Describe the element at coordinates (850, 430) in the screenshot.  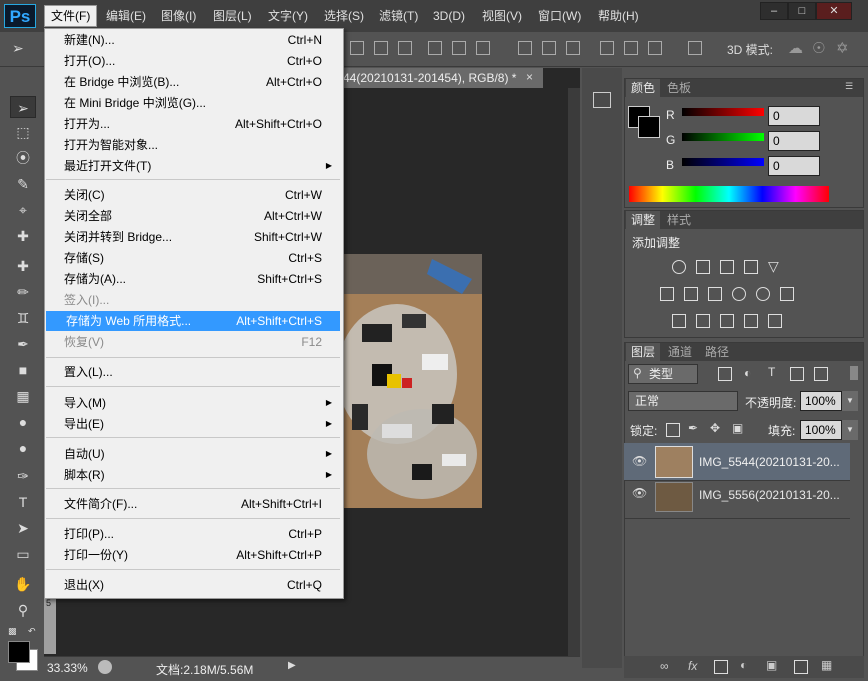
I see `fill-dropdown-icon: ▼` at that location.